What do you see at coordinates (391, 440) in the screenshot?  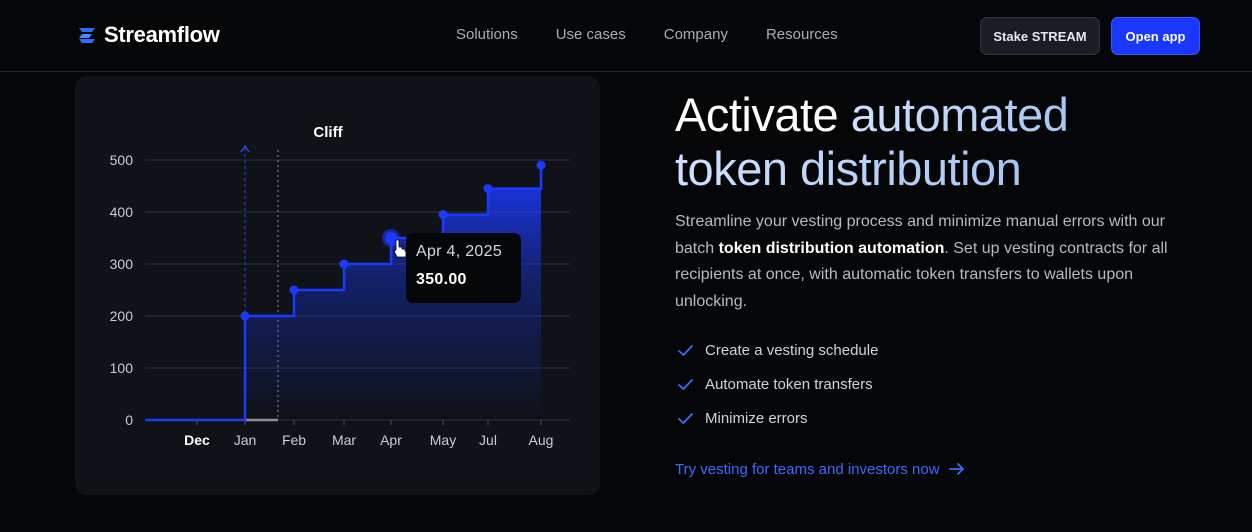 I see `x-tick-label: Apr` at bounding box center [391, 440].